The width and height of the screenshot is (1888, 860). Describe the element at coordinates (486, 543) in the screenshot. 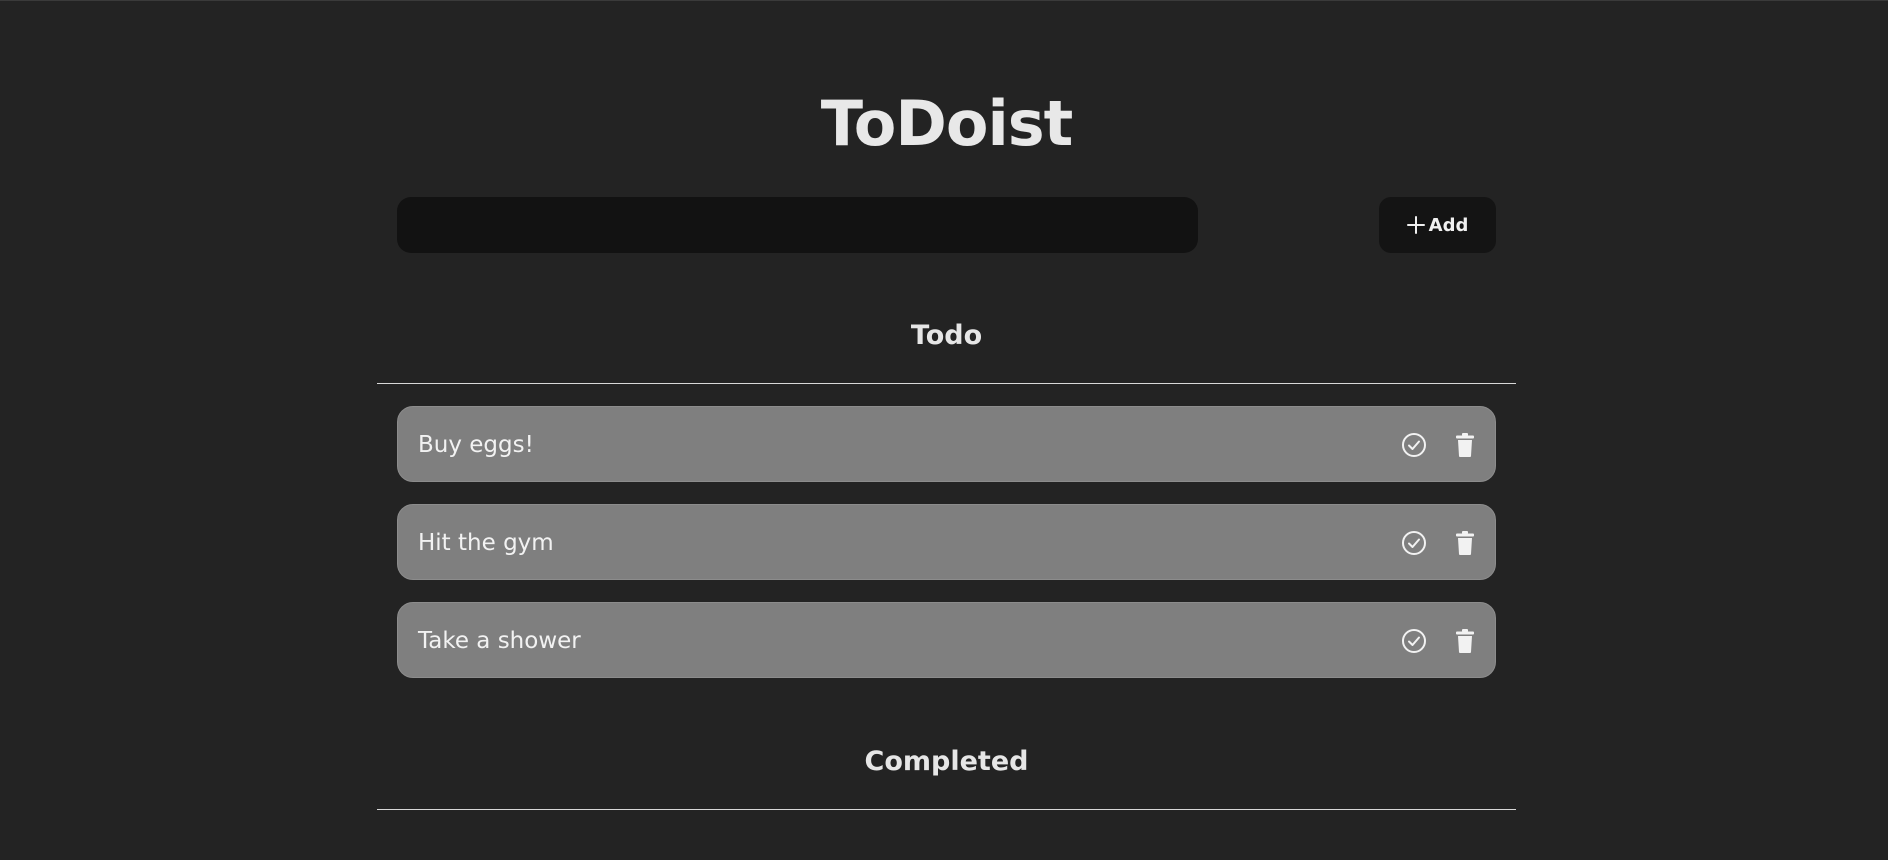

I see `todo-item-text: Hit the gym` at that location.